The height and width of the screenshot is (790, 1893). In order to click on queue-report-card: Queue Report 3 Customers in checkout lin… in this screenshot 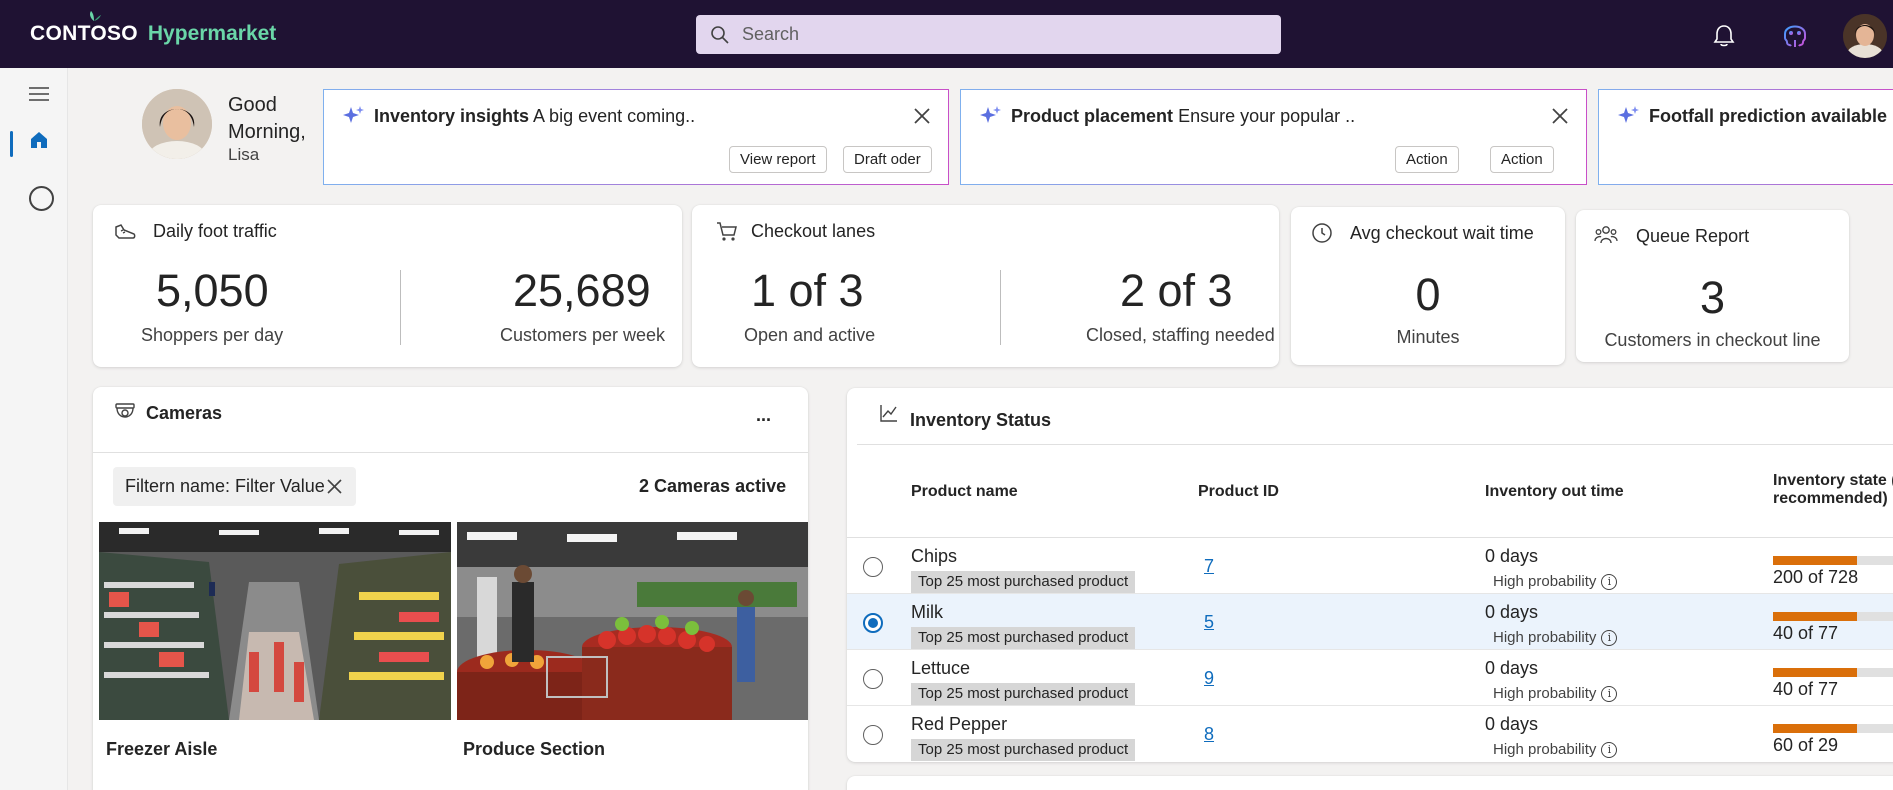, I will do `click(1712, 286)`.